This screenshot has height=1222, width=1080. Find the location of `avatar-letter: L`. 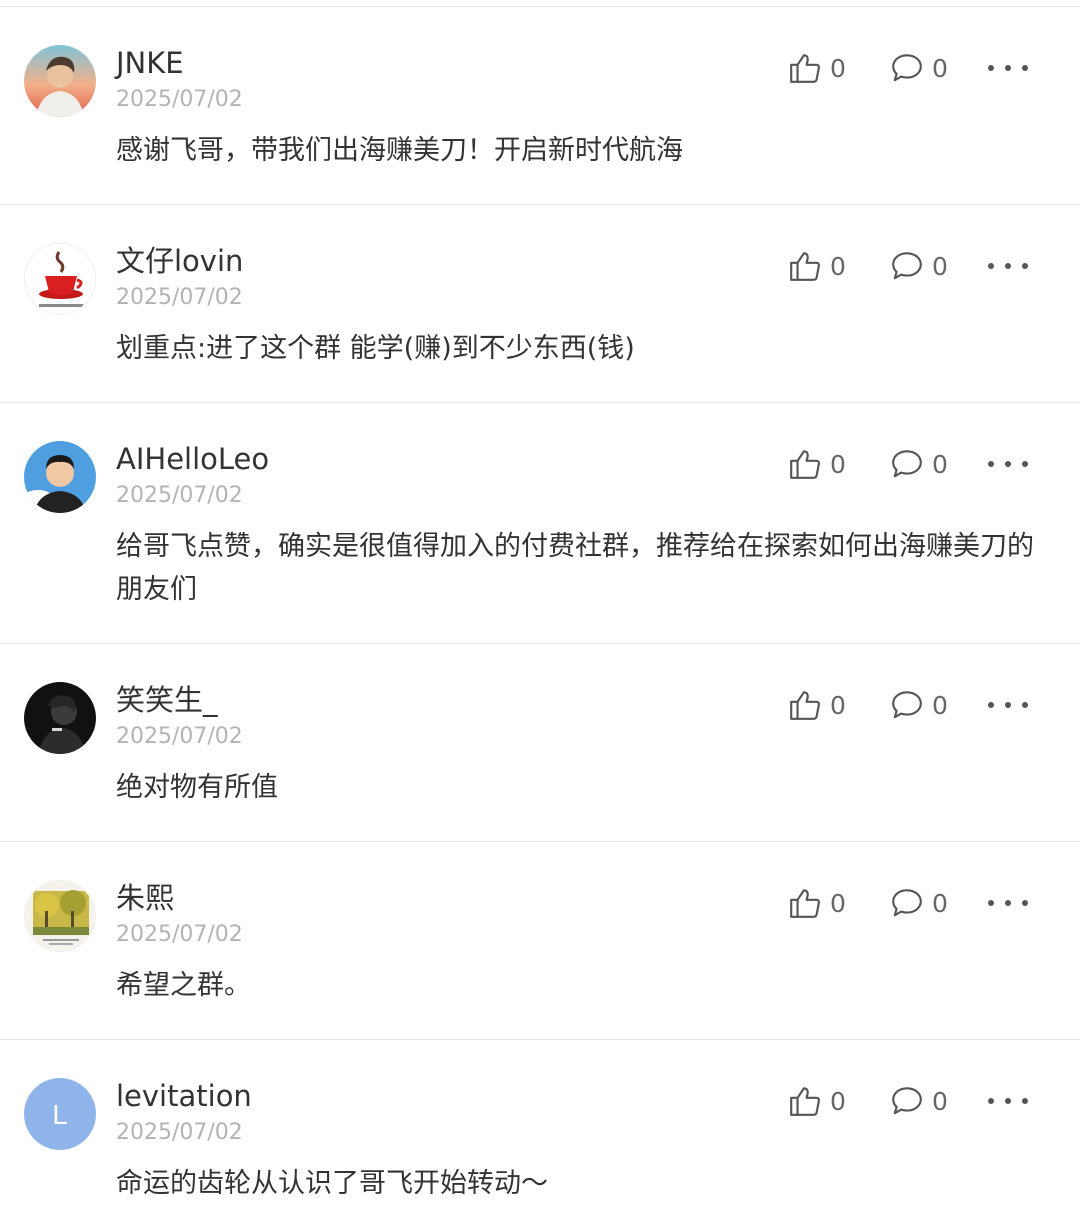

avatar-letter: L is located at coordinates (60, 1114).